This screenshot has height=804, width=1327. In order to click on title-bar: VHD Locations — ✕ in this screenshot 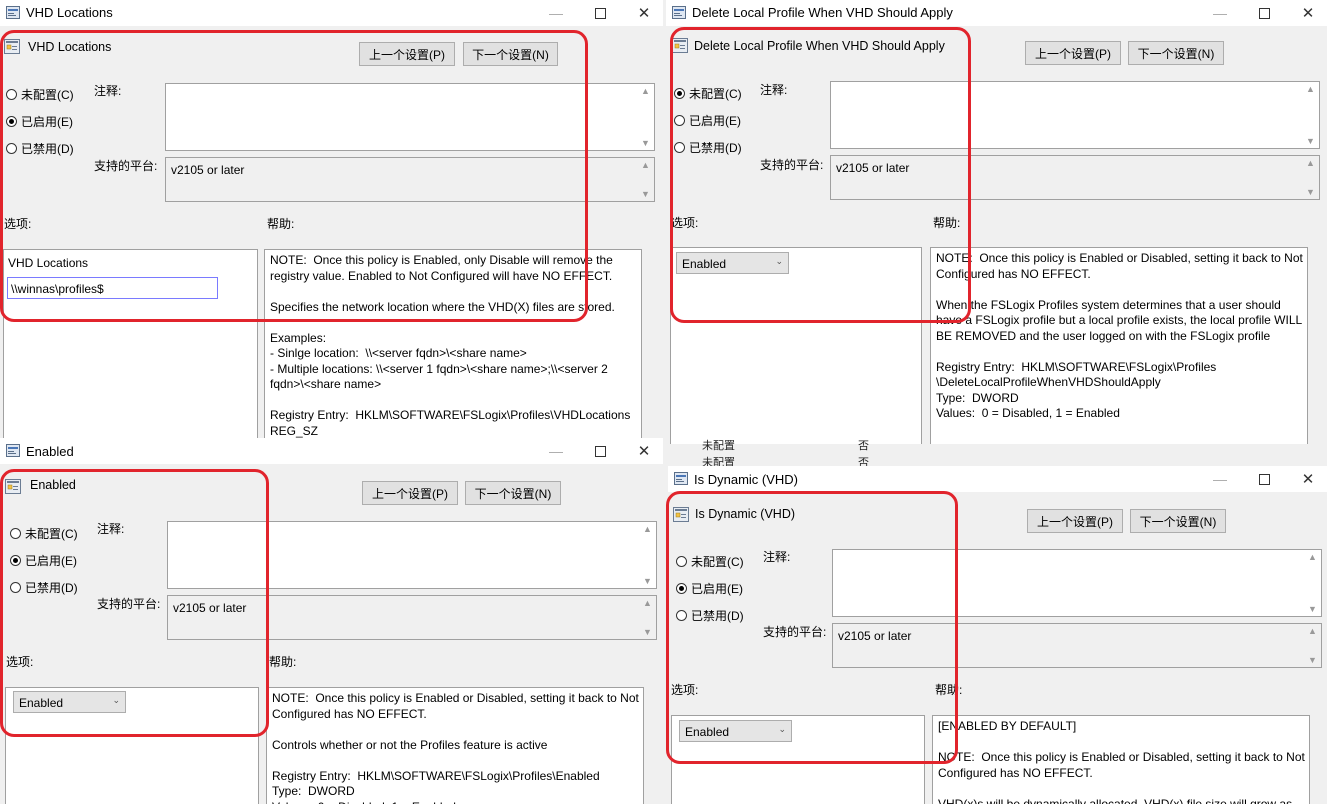, I will do `click(331, 13)`.